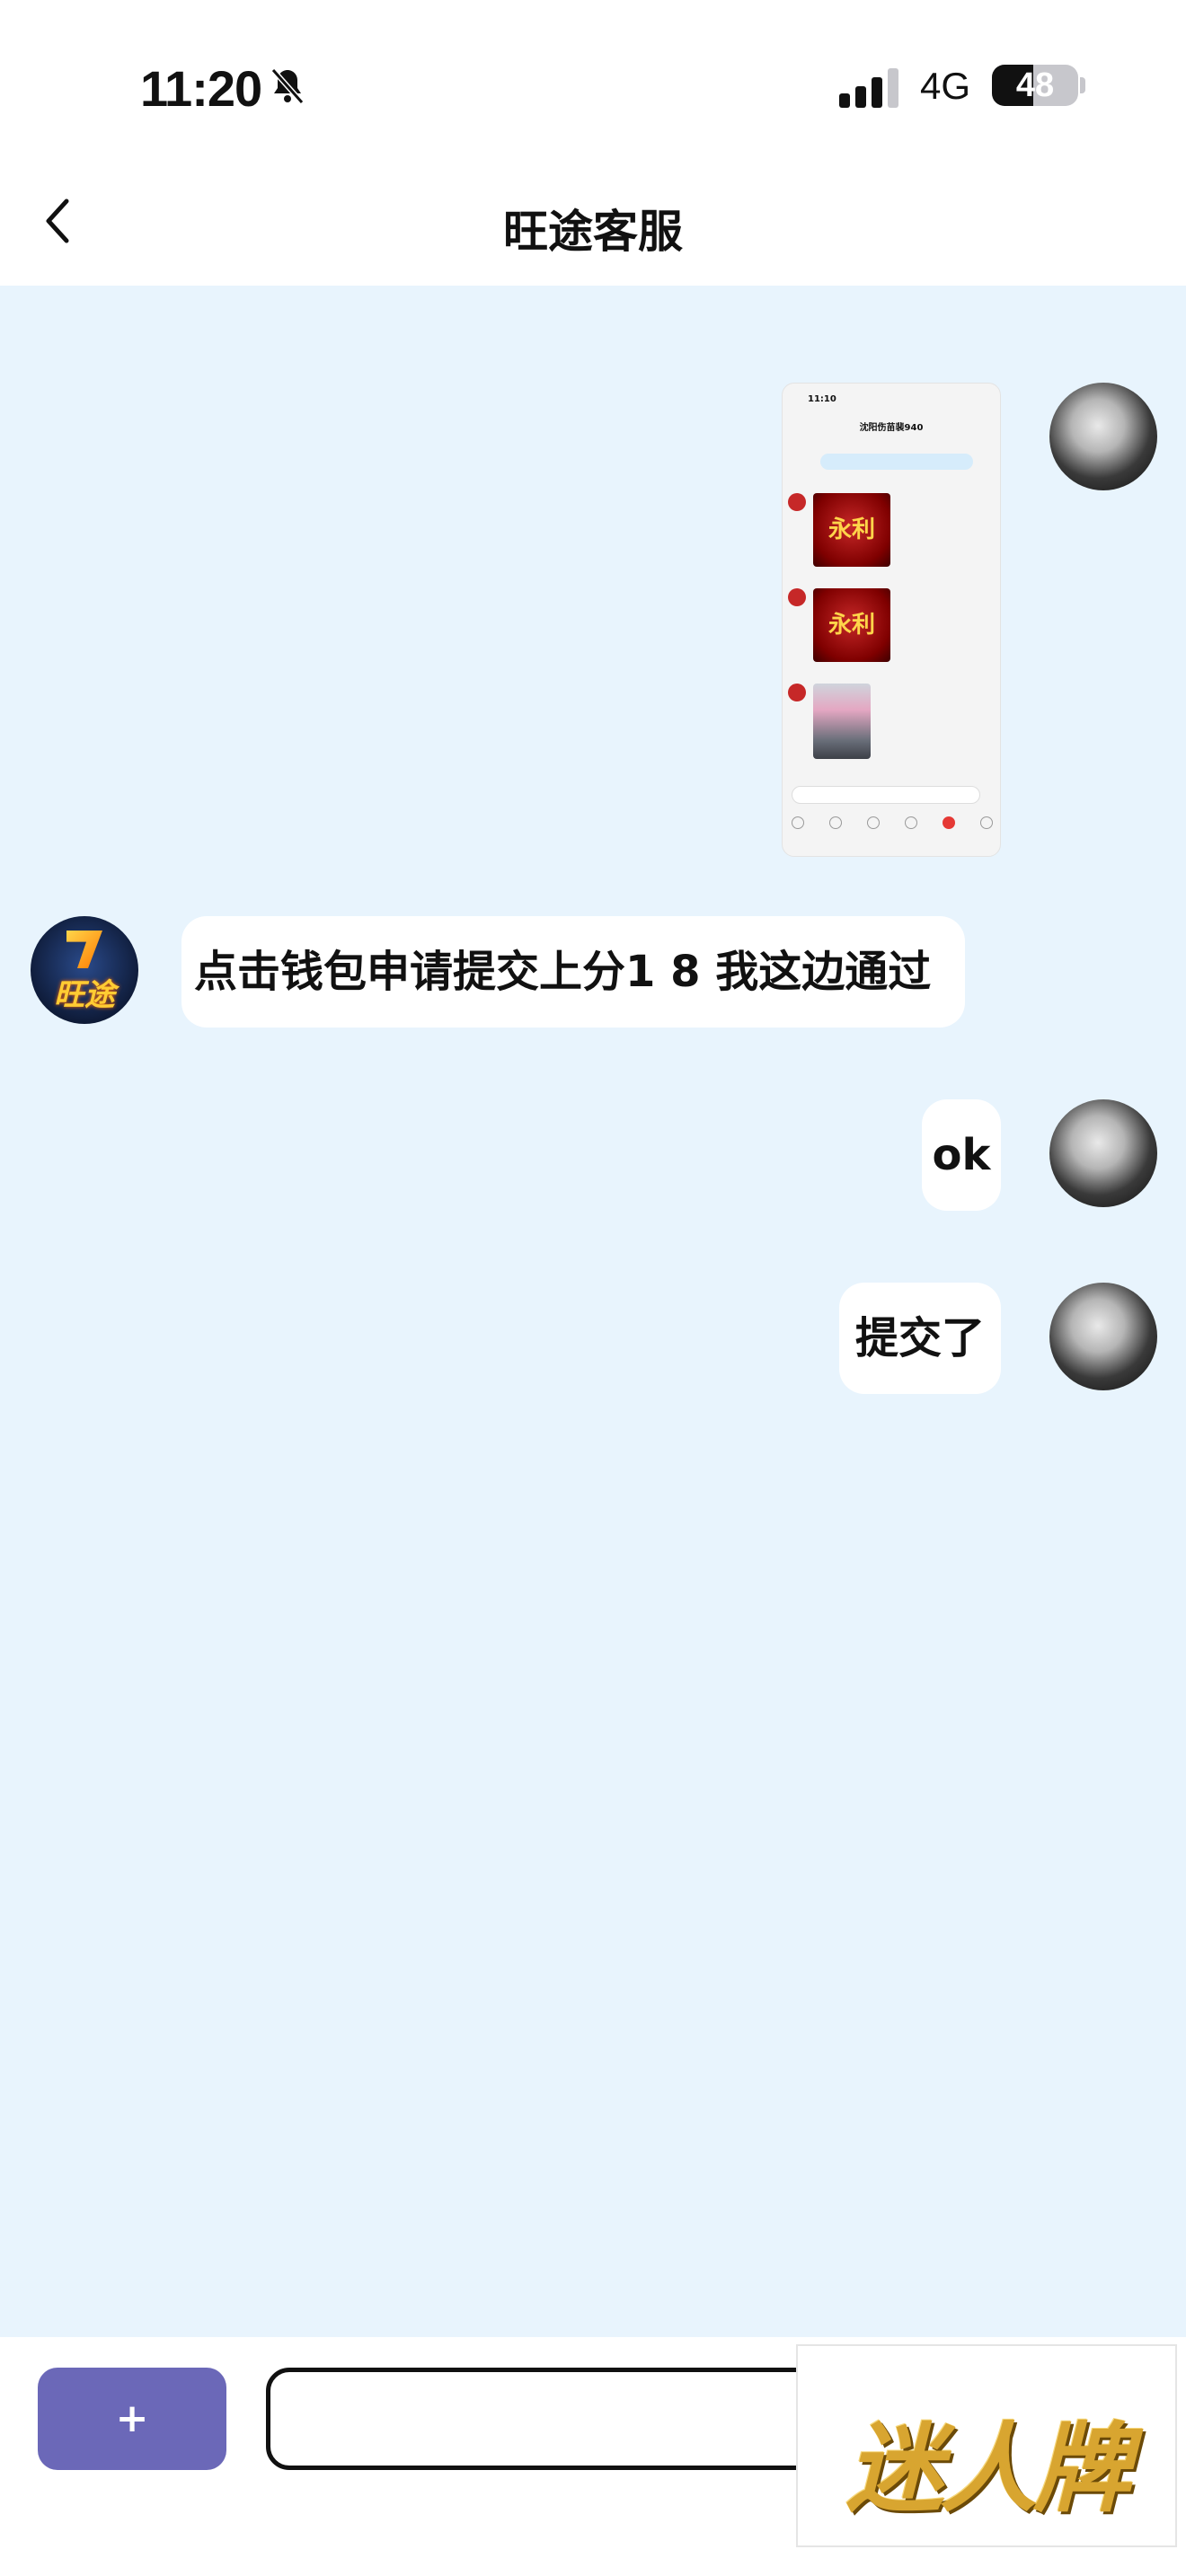 This screenshot has height=2576, width=1186. I want to click on page-title: 旺途客服, so click(593, 232).